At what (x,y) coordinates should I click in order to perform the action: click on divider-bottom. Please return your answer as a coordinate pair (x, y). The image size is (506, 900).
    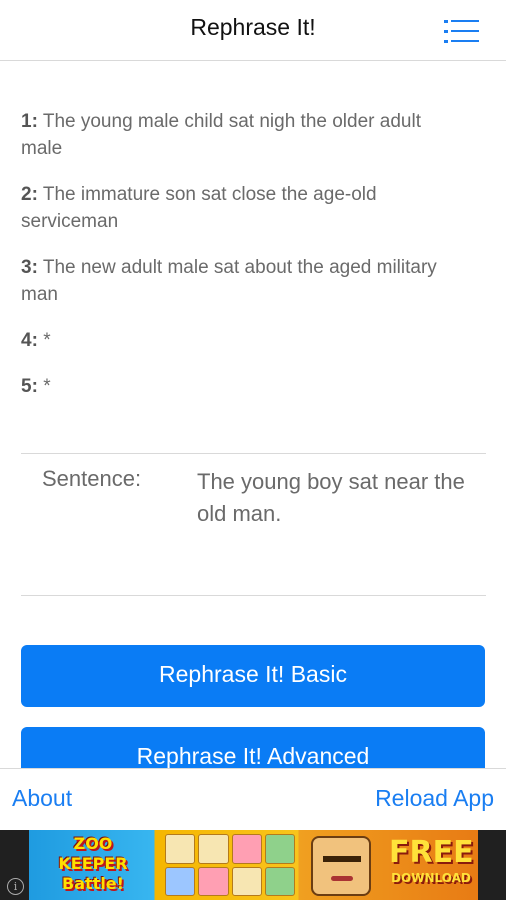
    Looking at the image, I should click on (253, 595).